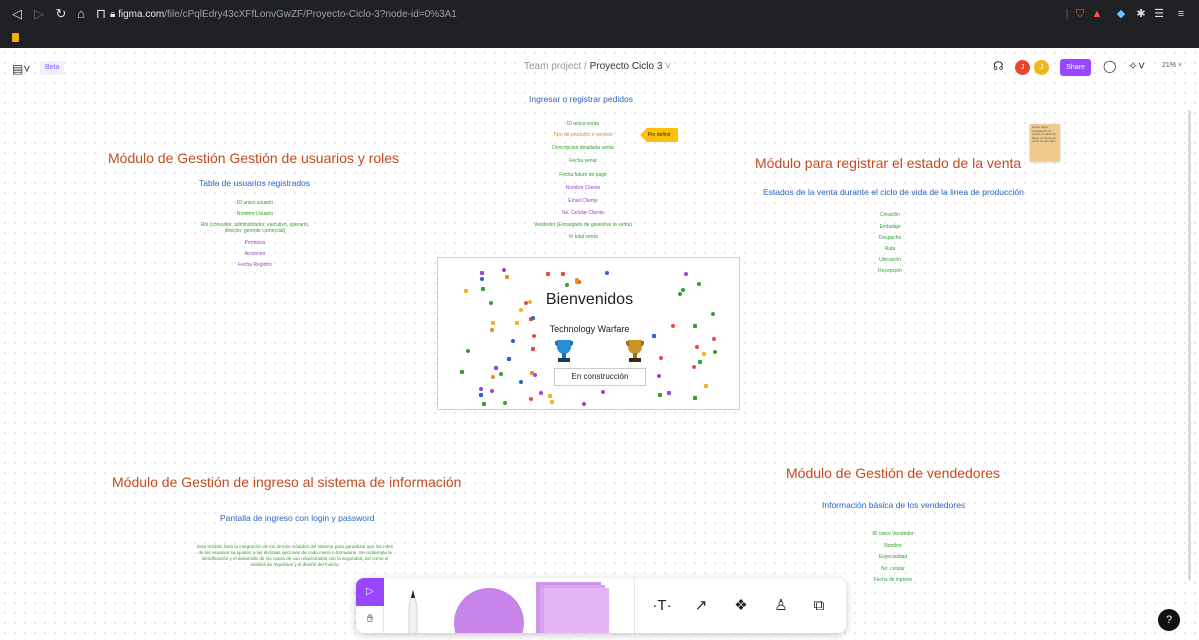 Image resolution: width=1199 pixels, height=640 pixels. Describe the element at coordinates (597, 66) in the screenshot. I see `file-breadcrumb: Team project / Proyecto Ciclo 3 ˅` at that location.